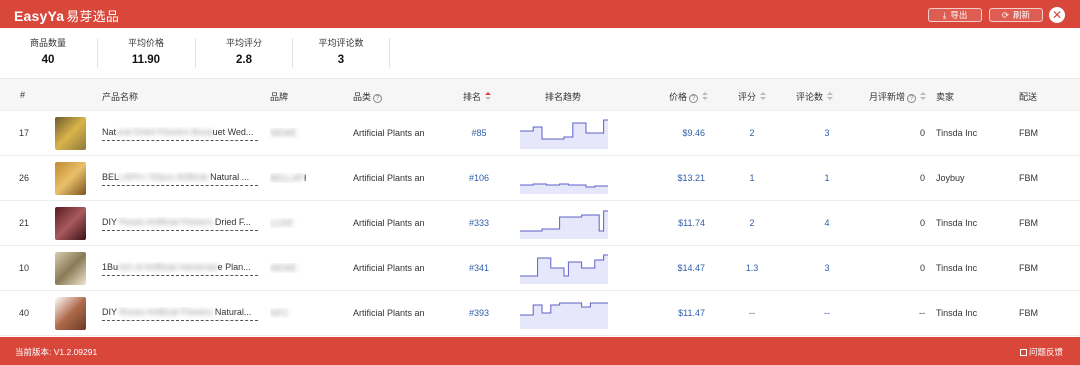  I want to click on reviews-link: 1, so click(827, 178).